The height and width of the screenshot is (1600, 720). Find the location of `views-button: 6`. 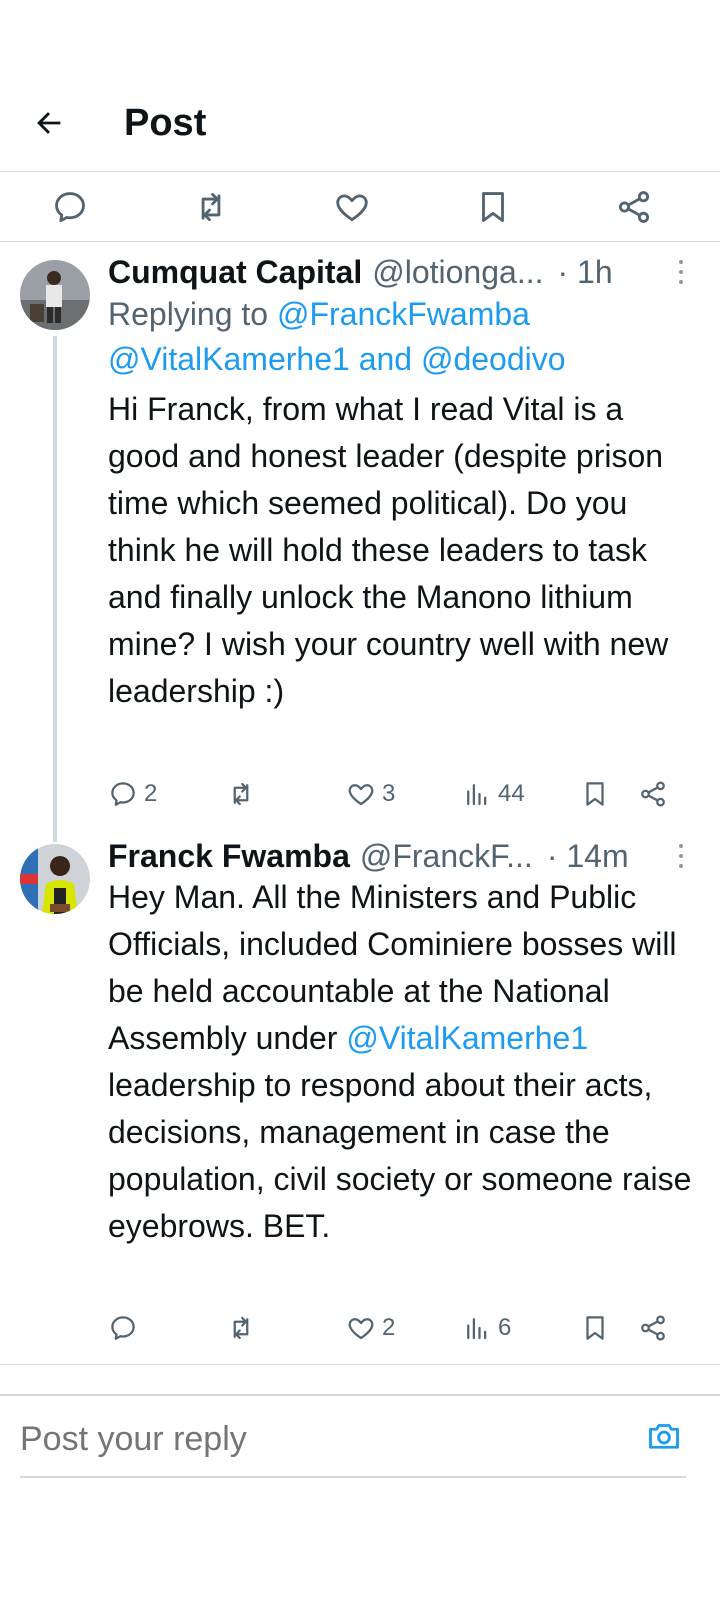

views-button: 6 is located at coordinates (486, 1328).